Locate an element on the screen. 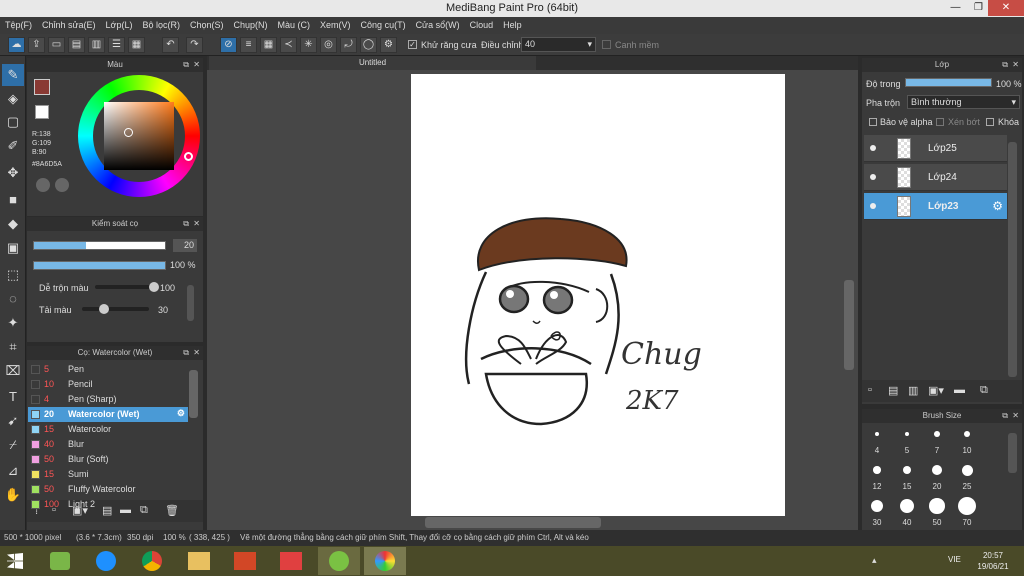  horizontal-scrollbar is located at coordinates (513, 522).